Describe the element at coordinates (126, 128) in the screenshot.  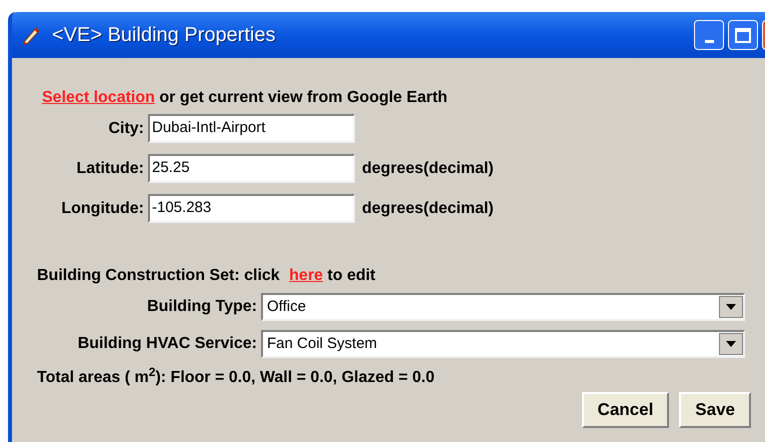
I see `field-label: City:` at that location.